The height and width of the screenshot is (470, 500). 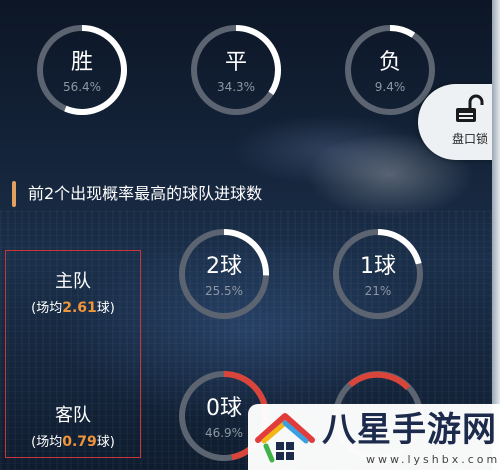 I want to click on away-avg-prefix: (场均, so click(x=47, y=442).